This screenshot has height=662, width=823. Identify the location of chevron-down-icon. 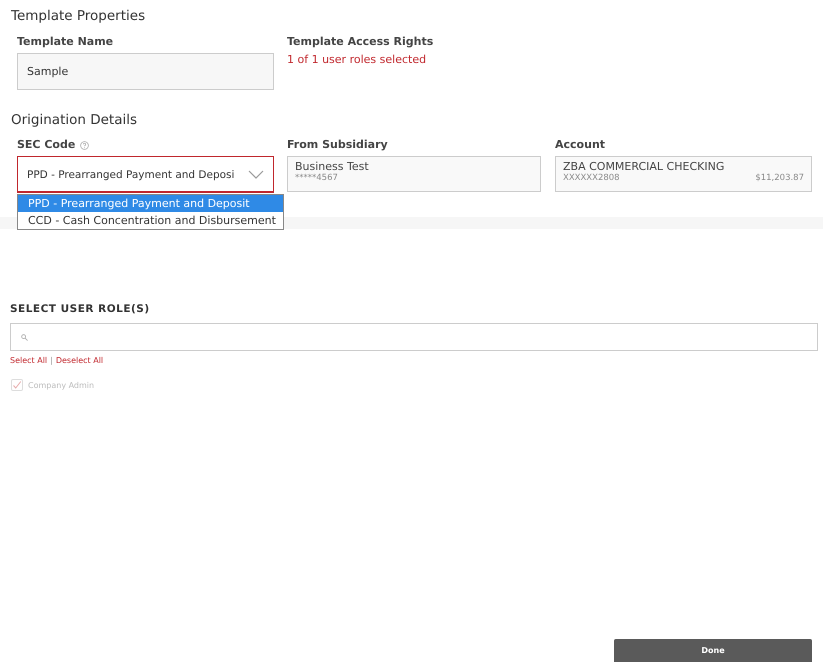
(256, 174).